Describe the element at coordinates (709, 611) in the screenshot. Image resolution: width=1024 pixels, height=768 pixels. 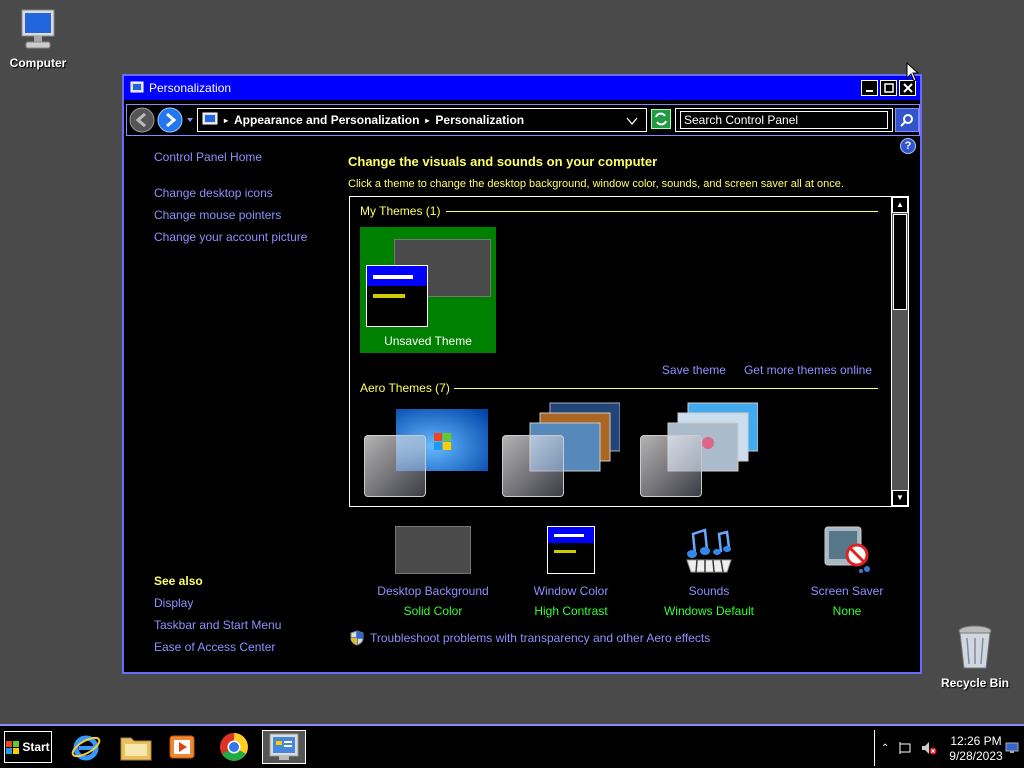
I see `sounds-value: Windows Default` at that location.